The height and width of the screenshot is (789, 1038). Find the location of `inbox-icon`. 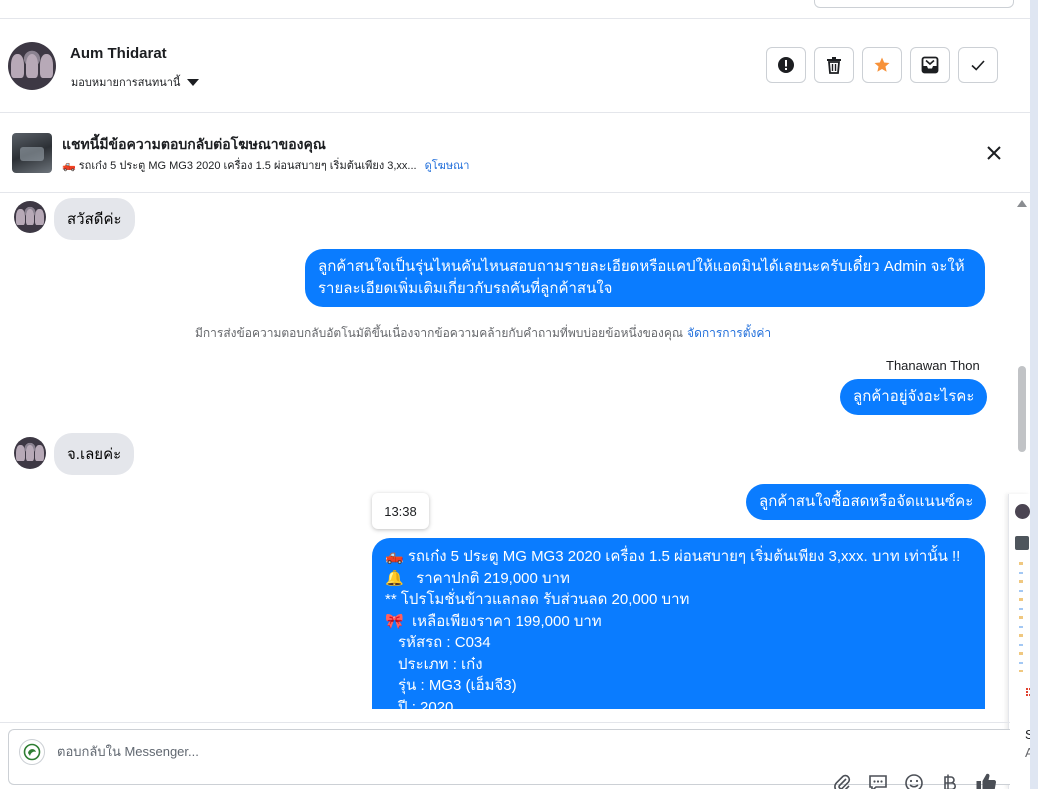

inbox-icon is located at coordinates (930, 65).